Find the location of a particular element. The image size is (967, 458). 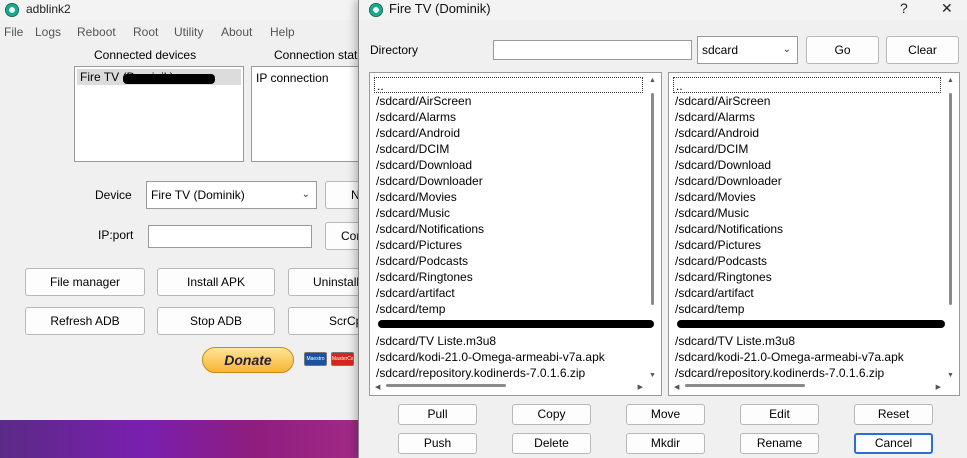

target-file-row: /sdcard/kodi-21.0-Omega-armeabi-v7a.apk is located at coordinates (807, 357).